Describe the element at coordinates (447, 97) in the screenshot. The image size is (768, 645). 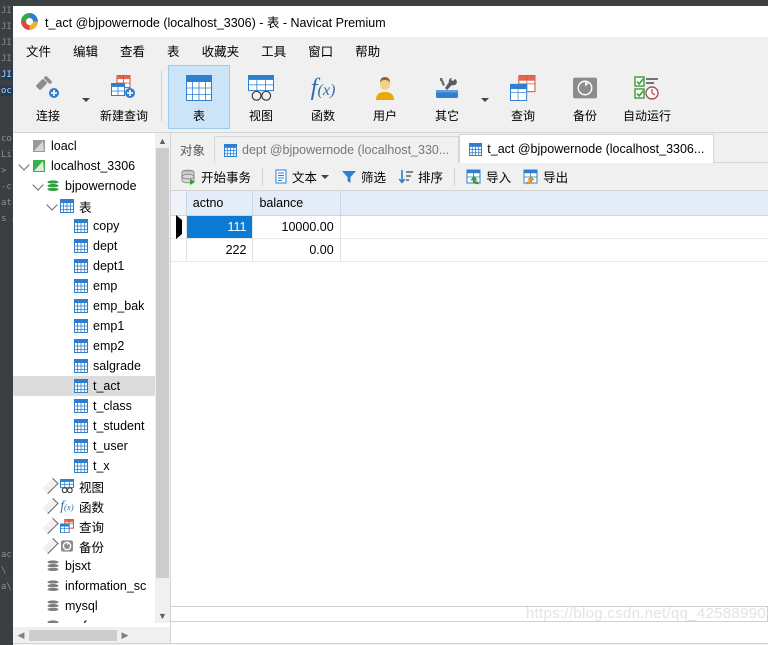
I see `toolbar-button-other-tools: 其它` at that location.